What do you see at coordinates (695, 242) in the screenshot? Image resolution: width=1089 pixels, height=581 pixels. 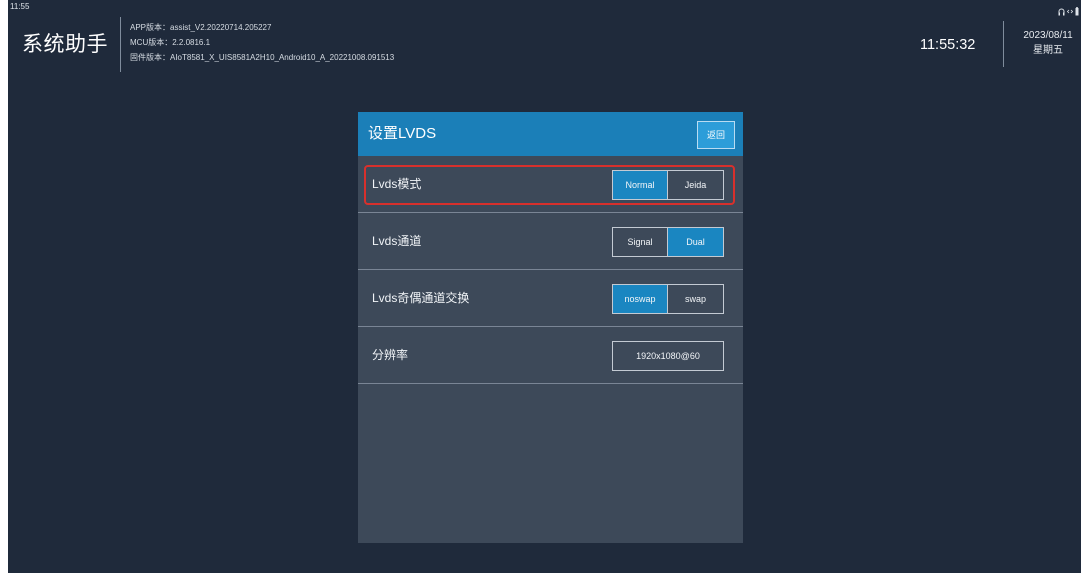 I see `lvds-channel-option-dual: Dual` at bounding box center [695, 242].